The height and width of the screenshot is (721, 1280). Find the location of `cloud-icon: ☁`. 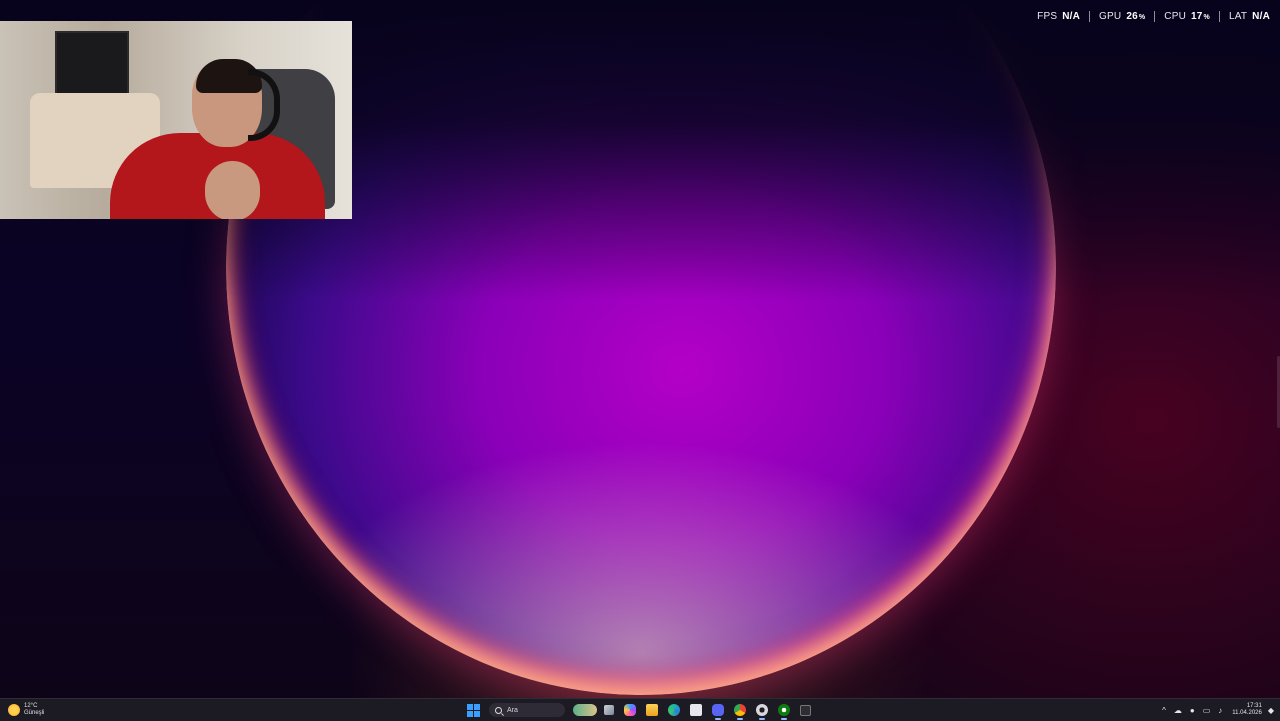

cloud-icon: ☁ is located at coordinates (1178, 710).